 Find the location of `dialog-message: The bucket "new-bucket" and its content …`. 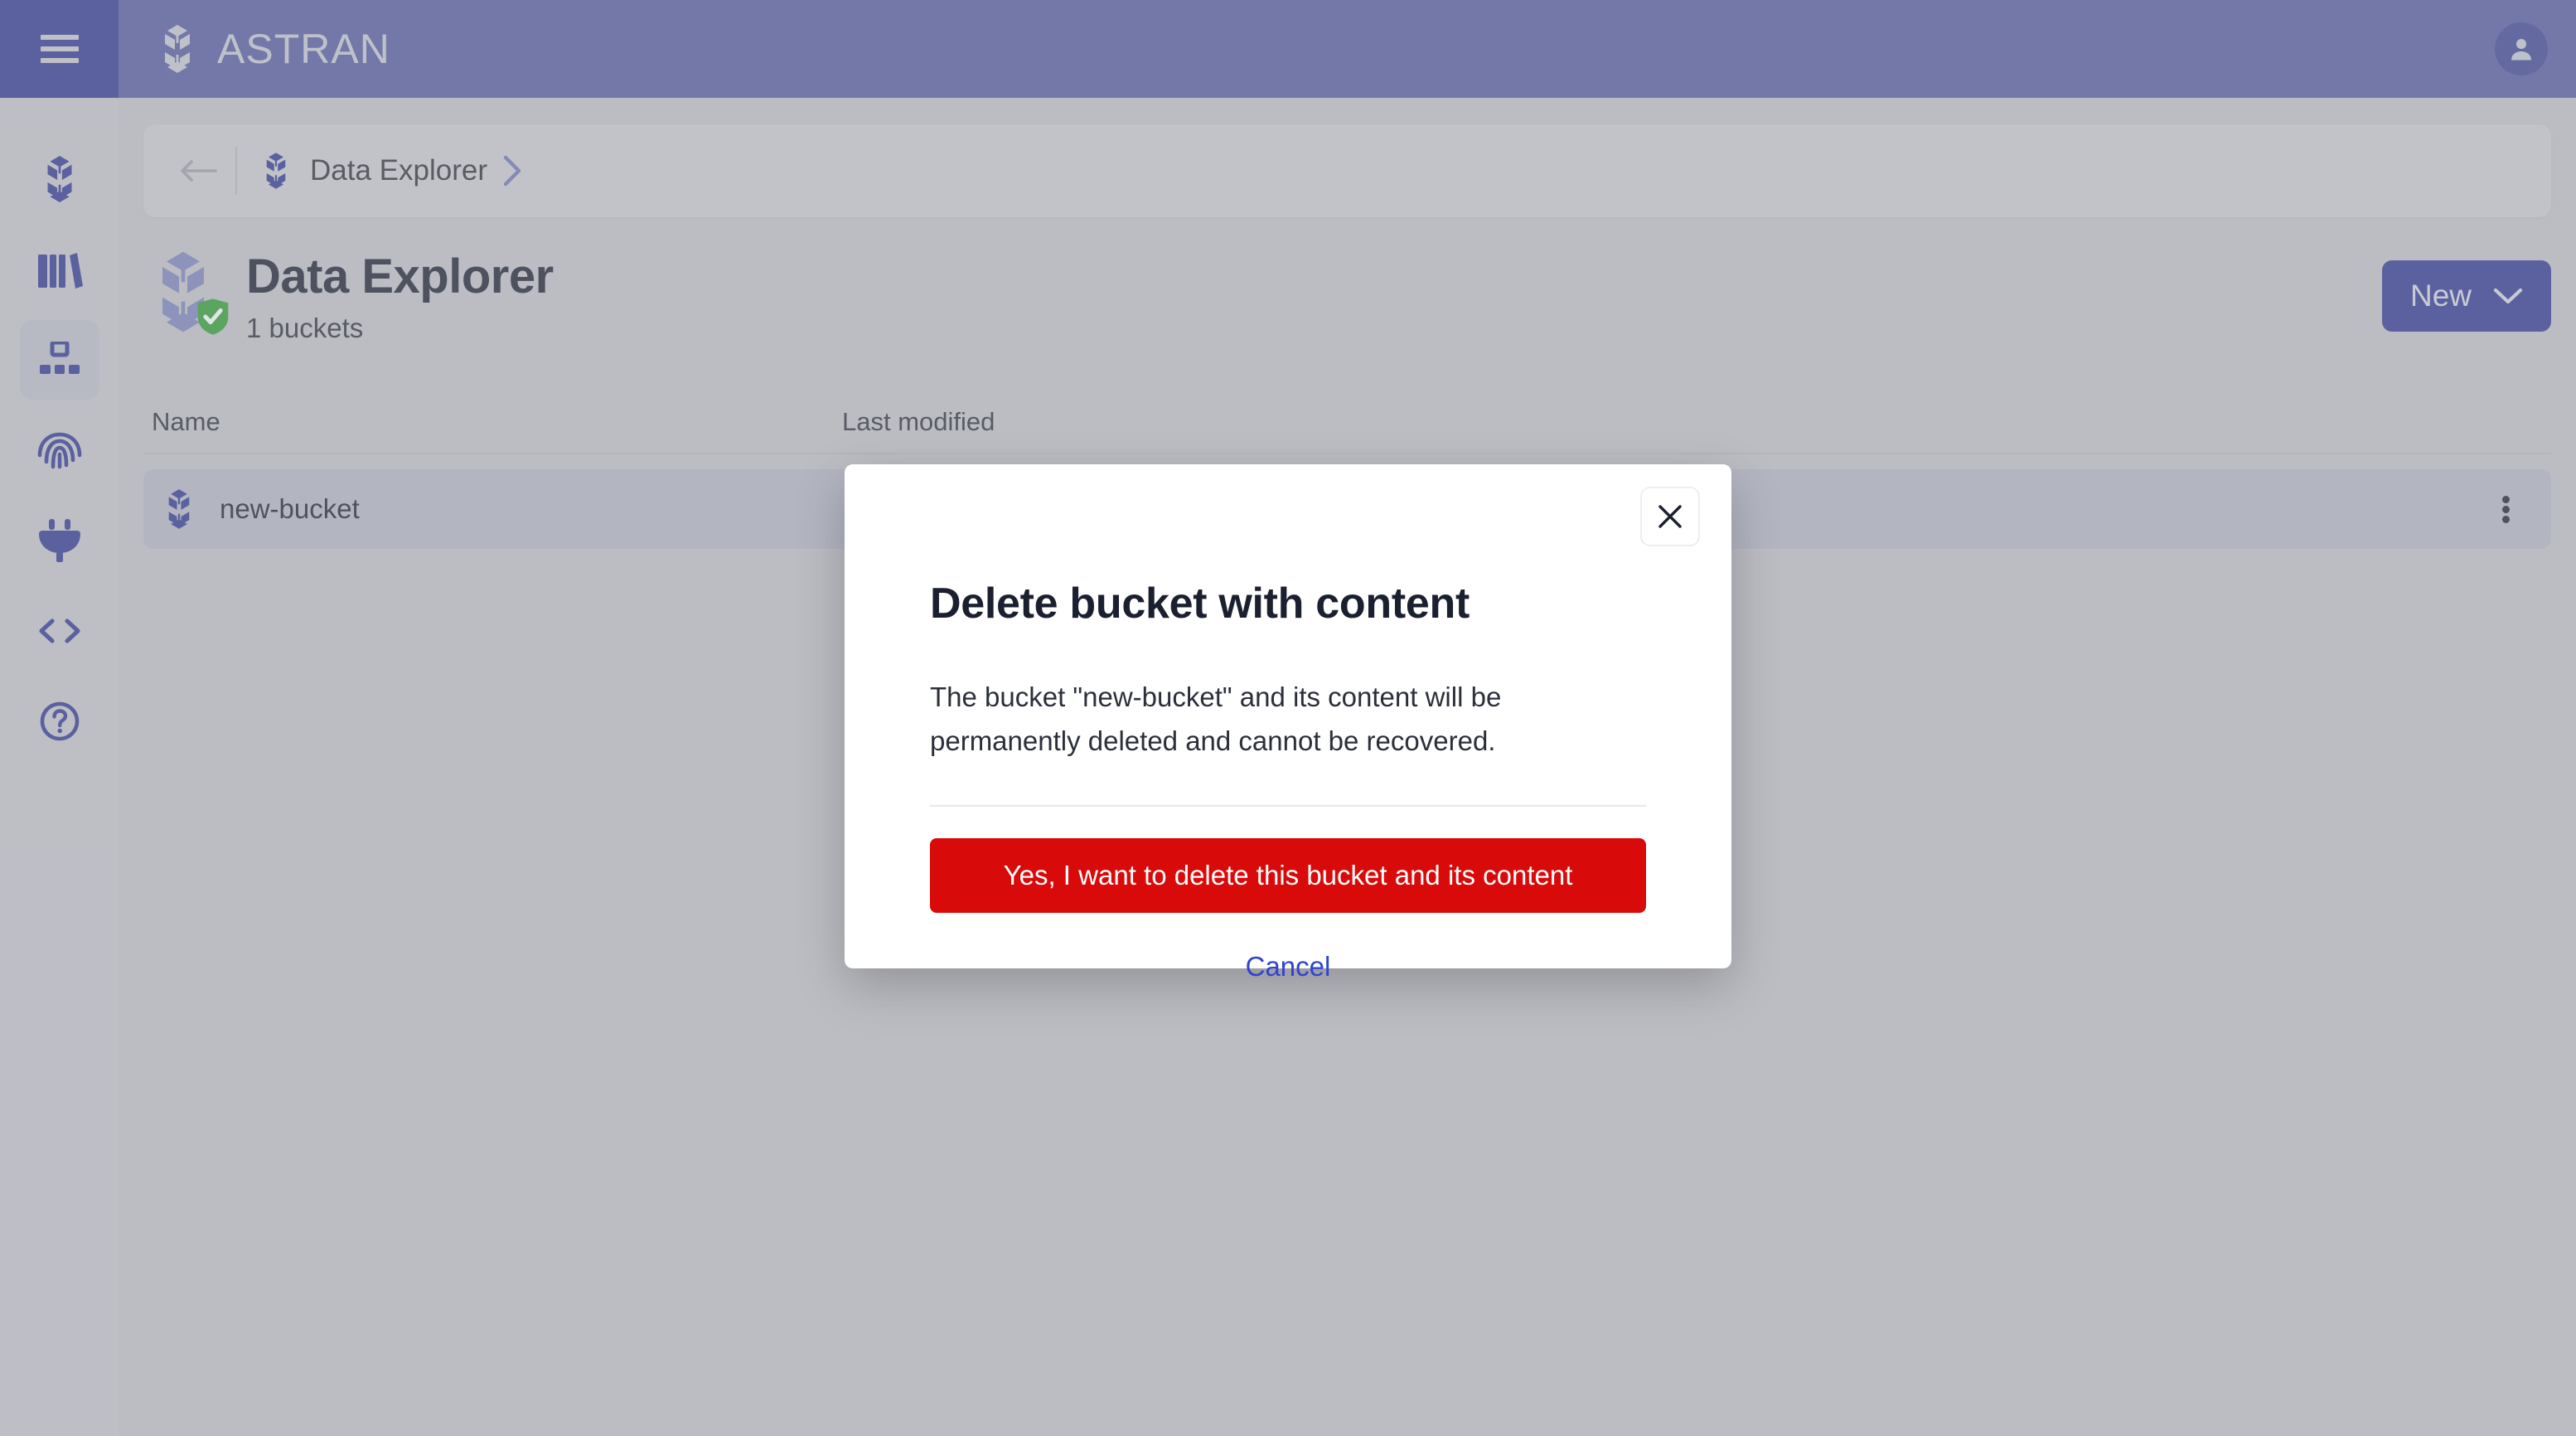

dialog-message: The bucket "new-bucket" and its content … is located at coordinates (1216, 719).